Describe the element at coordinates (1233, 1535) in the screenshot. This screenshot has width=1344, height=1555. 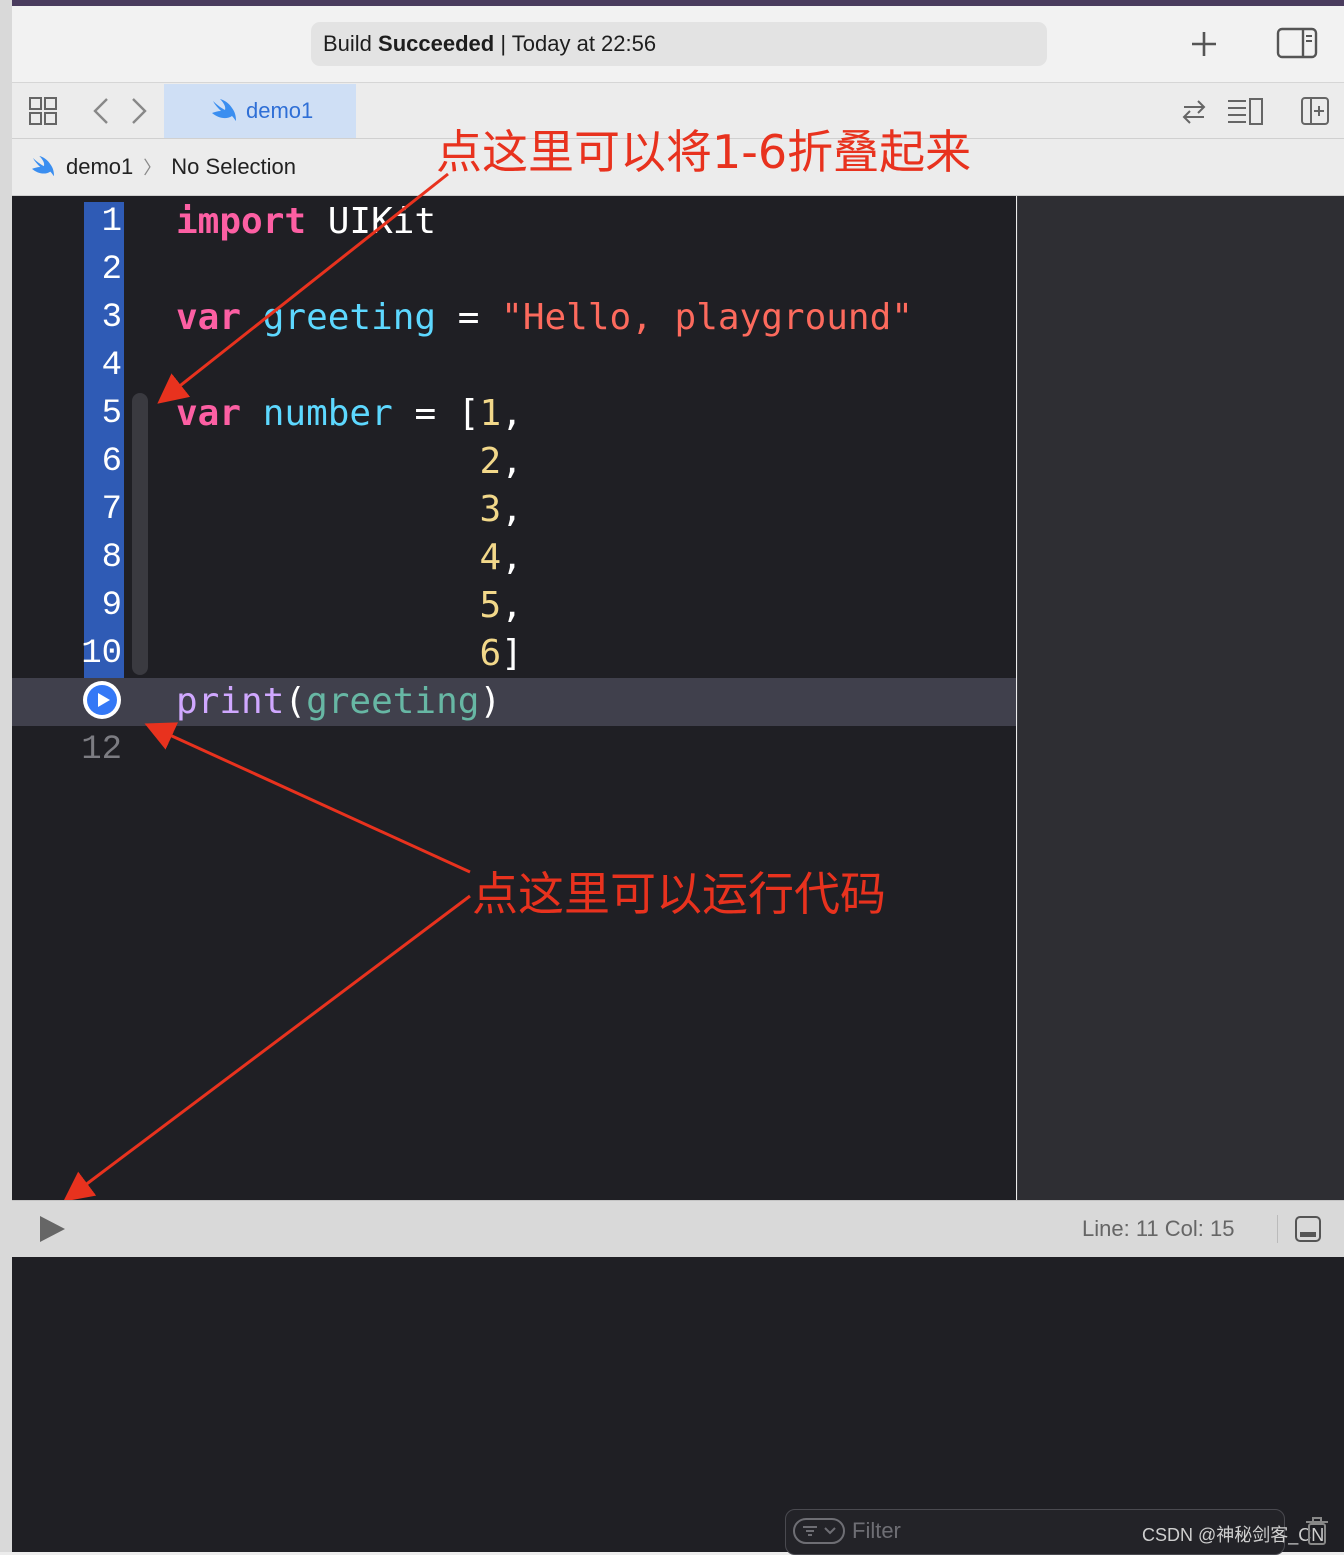
I see `watermark: CSDN @神秘剑客_CN` at that location.